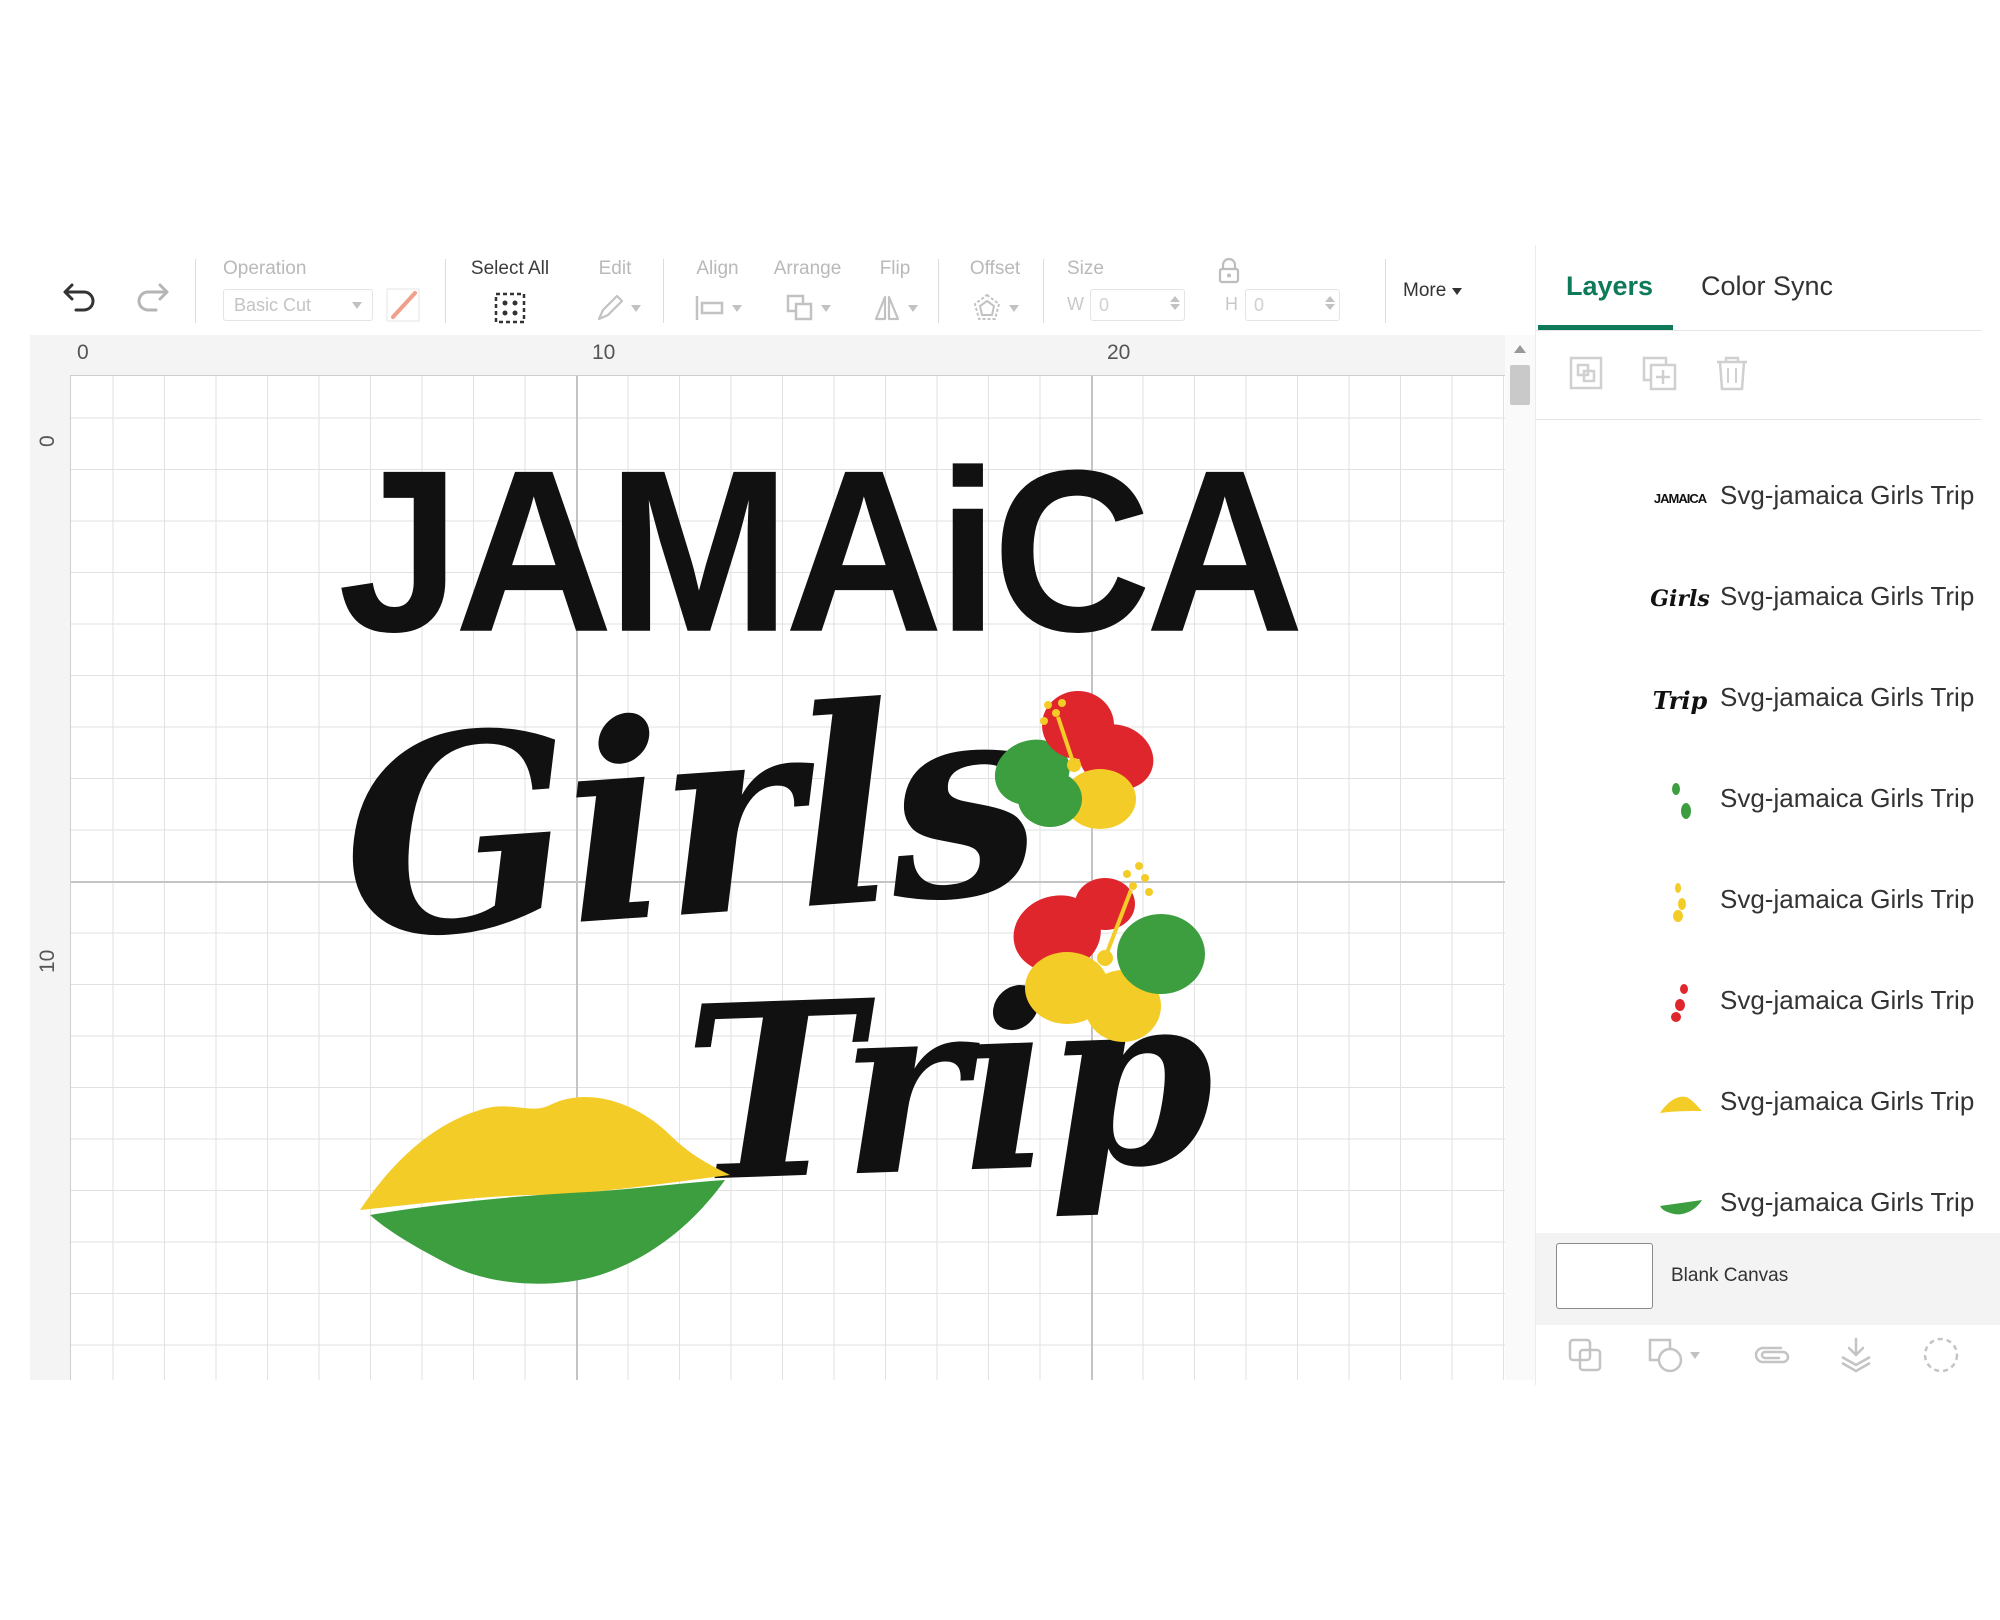  What do you see at coordinates (545, 1190) in the screenshot?
I see `lips-icon` at bounding box center [545, 1190].